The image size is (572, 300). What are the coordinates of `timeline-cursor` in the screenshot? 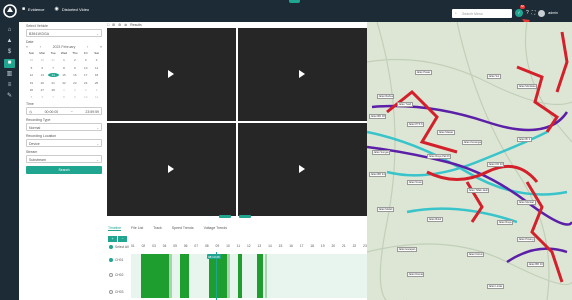 It's located at (216, 276).